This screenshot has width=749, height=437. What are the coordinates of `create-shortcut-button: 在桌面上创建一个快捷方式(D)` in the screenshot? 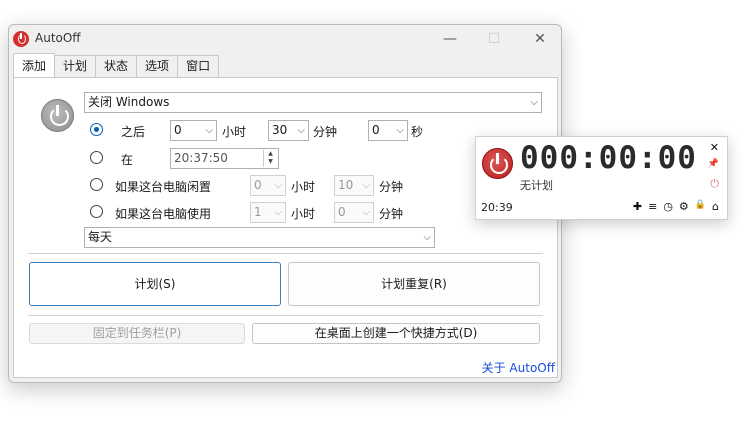 It's located at (396, 333).